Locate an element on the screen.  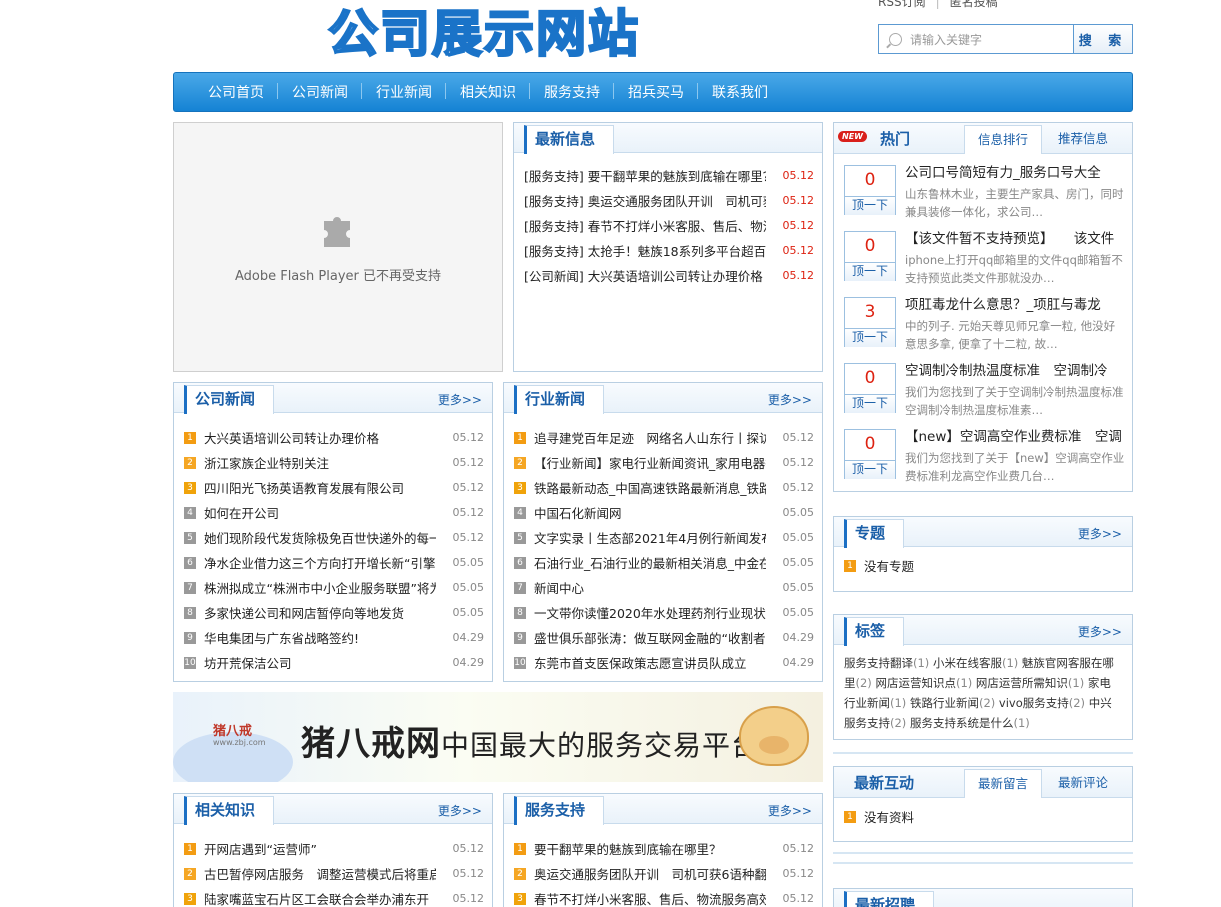
list-item: [服务支持] 太抢手！魅族18系列多平台超百万预约 05.12 is located at coordinates (669, 250).